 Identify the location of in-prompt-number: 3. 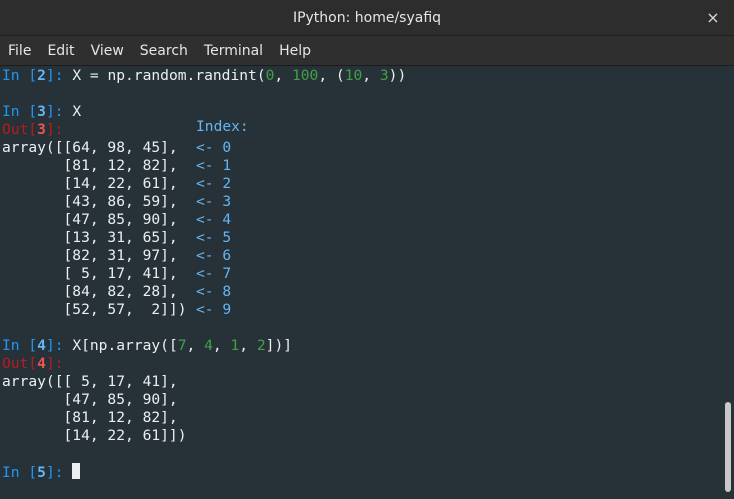
(41, 111).